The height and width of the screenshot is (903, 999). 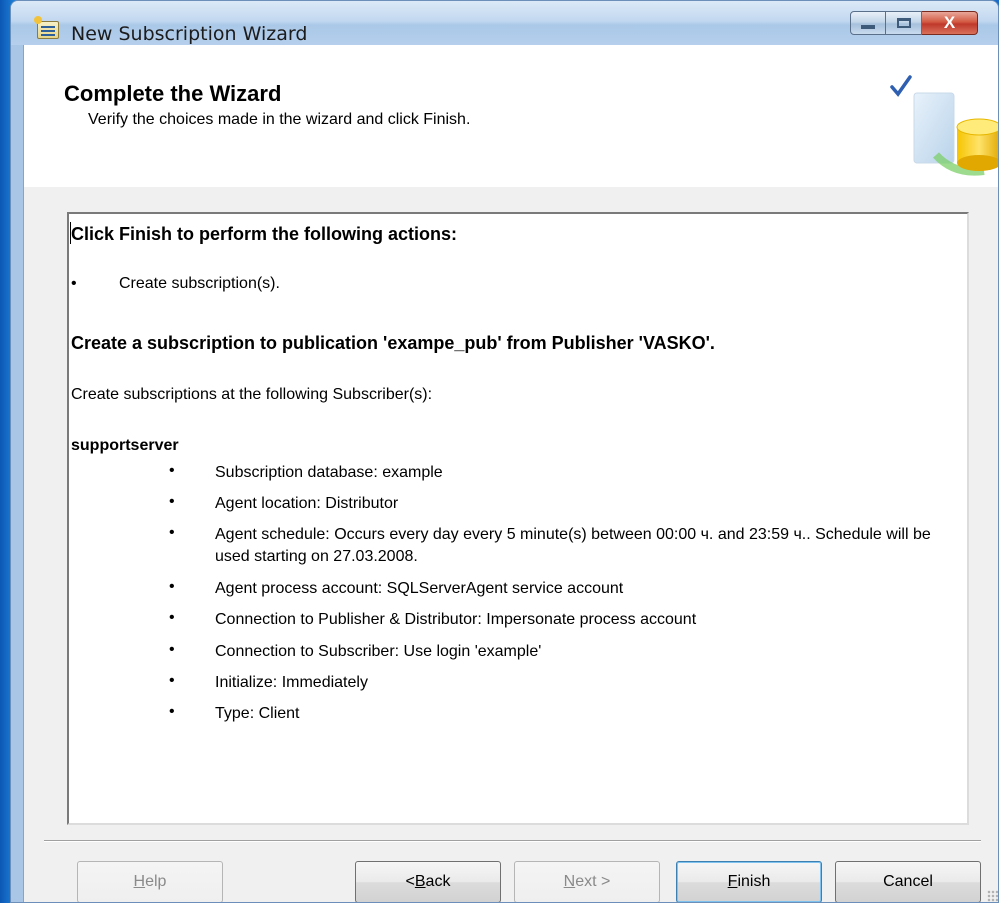 I want to click on help-label-rest: elp, so click(x=156, y=881).